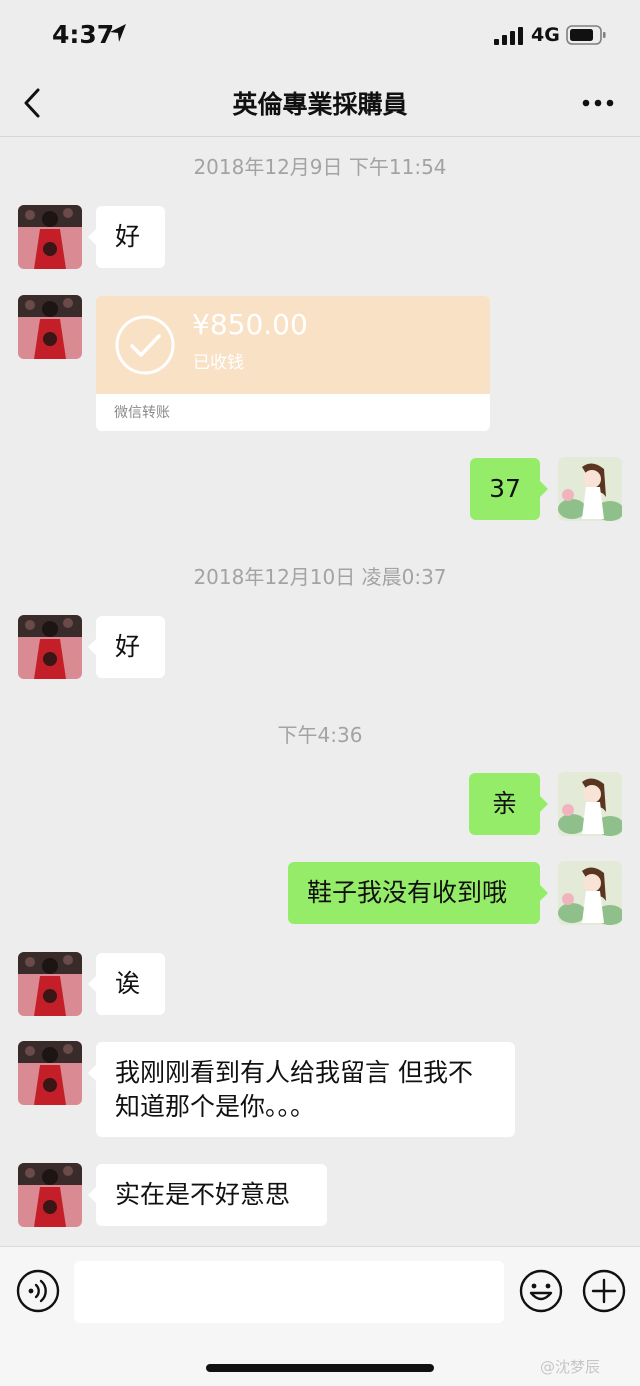 Image resolution: width=640 pixels, height=1386 pixels. Describe the element at coordinates (545, 35) in the screenshot. I see `network-type: 4G` at that location.